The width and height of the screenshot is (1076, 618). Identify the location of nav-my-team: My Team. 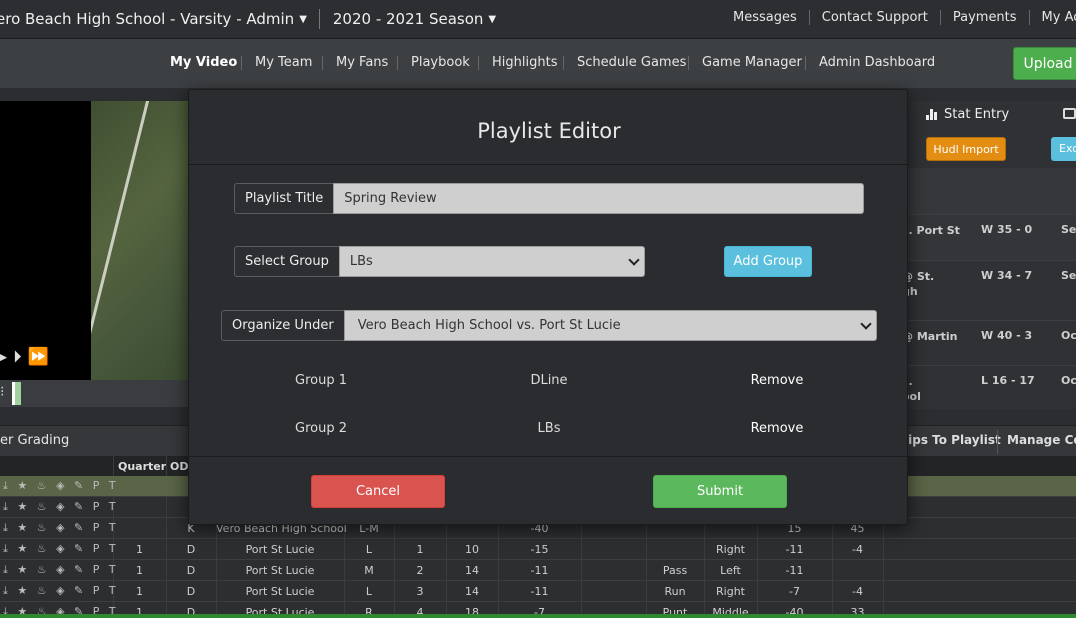
(283, 62).